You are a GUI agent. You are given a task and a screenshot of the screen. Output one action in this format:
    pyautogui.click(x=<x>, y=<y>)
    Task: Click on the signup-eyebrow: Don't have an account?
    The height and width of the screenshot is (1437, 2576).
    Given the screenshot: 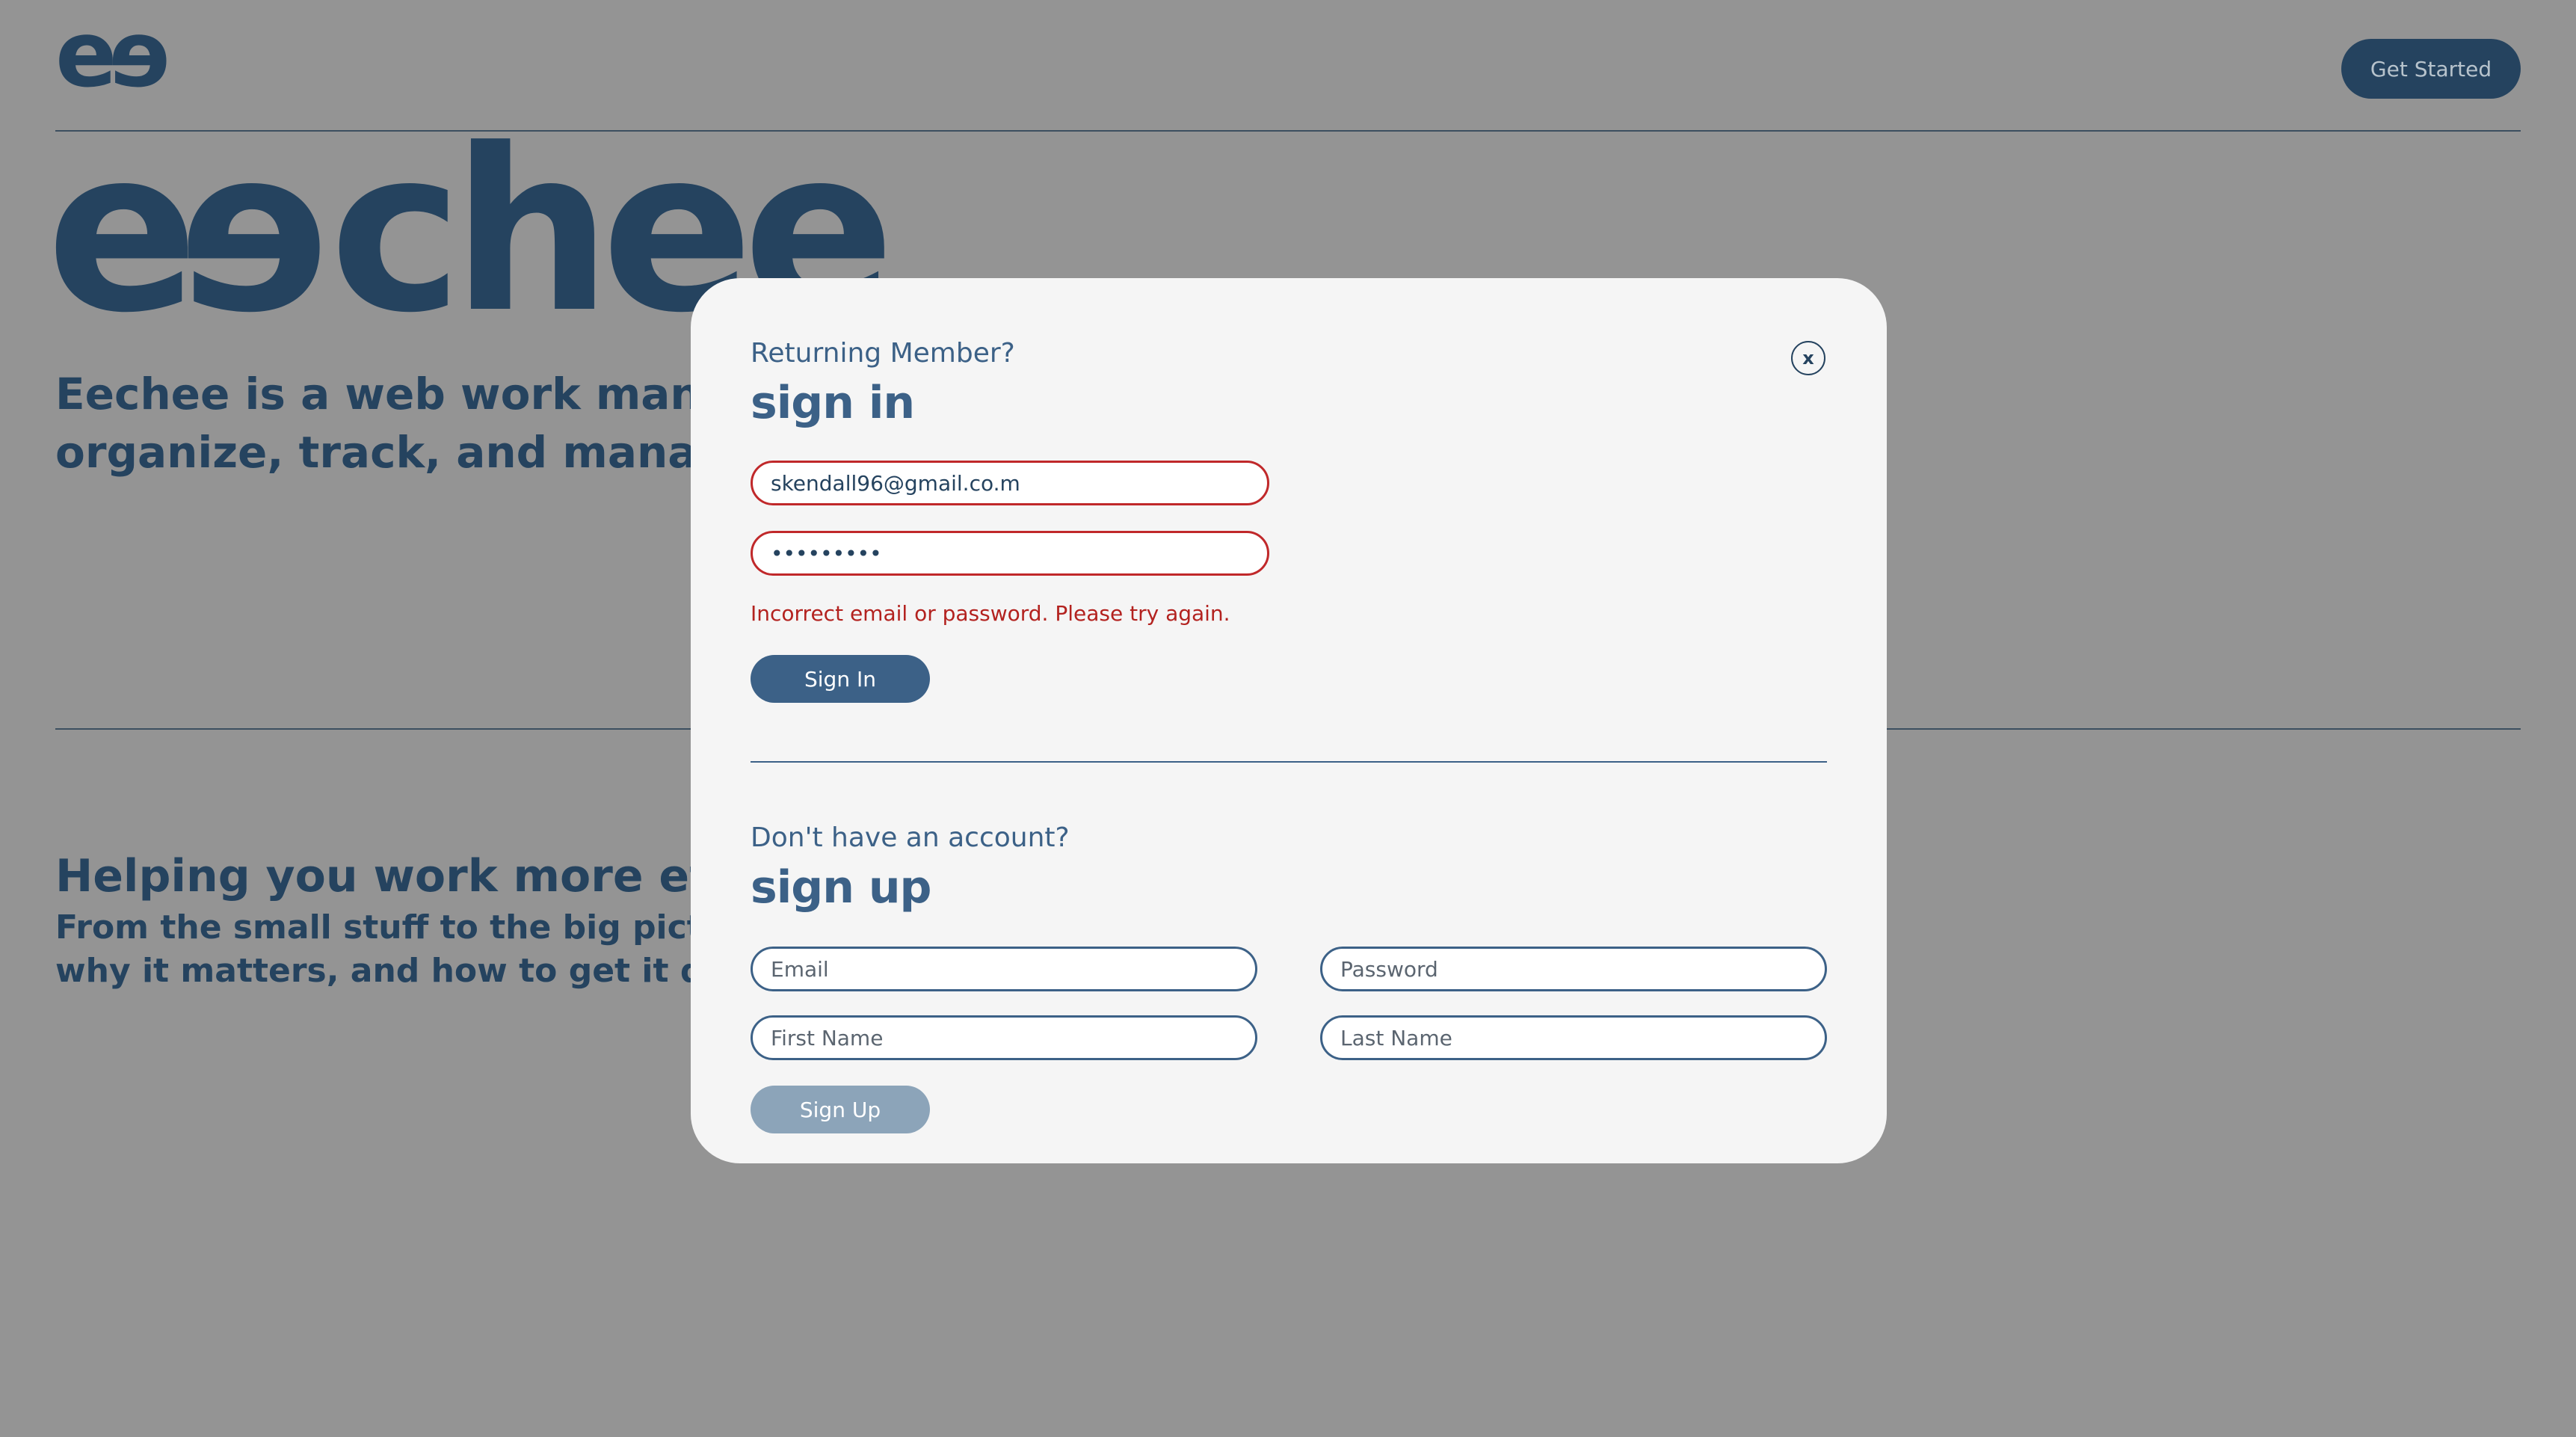 What is the action you would take?
    pyautogui.click(x=910, y=837)
    